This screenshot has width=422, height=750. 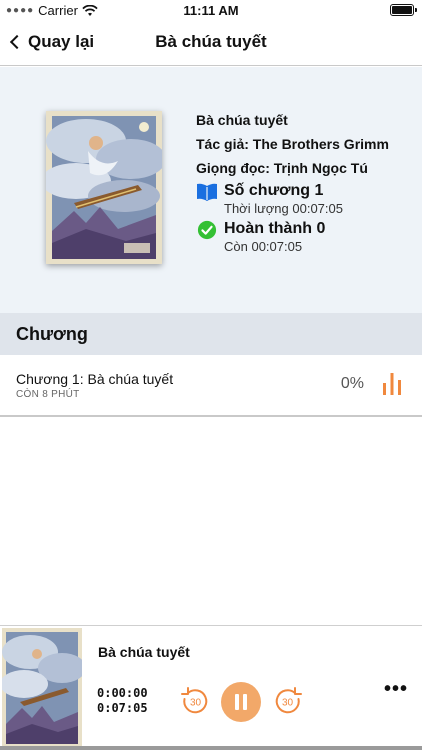 What do you see at coordinates (282, 168) in the screenshot?
I see `book-narrator: Giọng đọc: Trịnh Ngọc Tú` at bounding box center [282, 168].